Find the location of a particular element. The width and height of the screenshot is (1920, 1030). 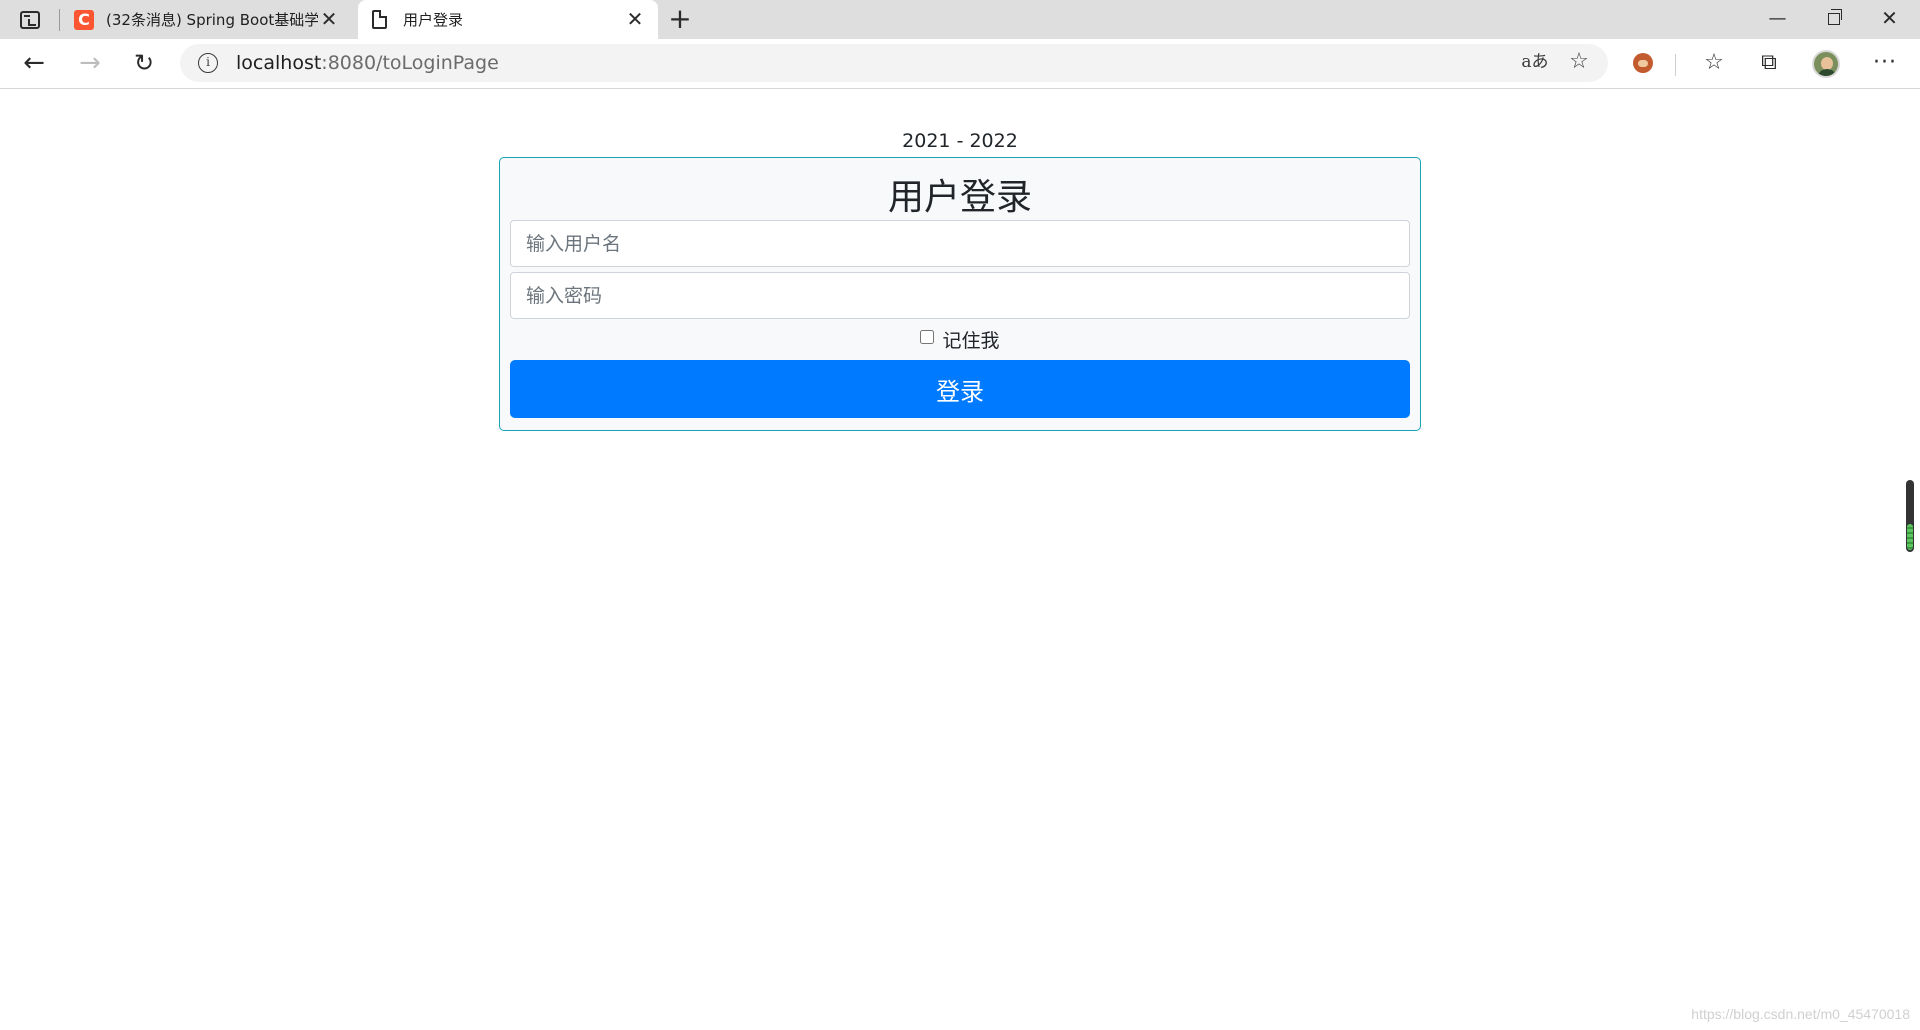

tab-actions-icon is located at coordinates (30, 19).